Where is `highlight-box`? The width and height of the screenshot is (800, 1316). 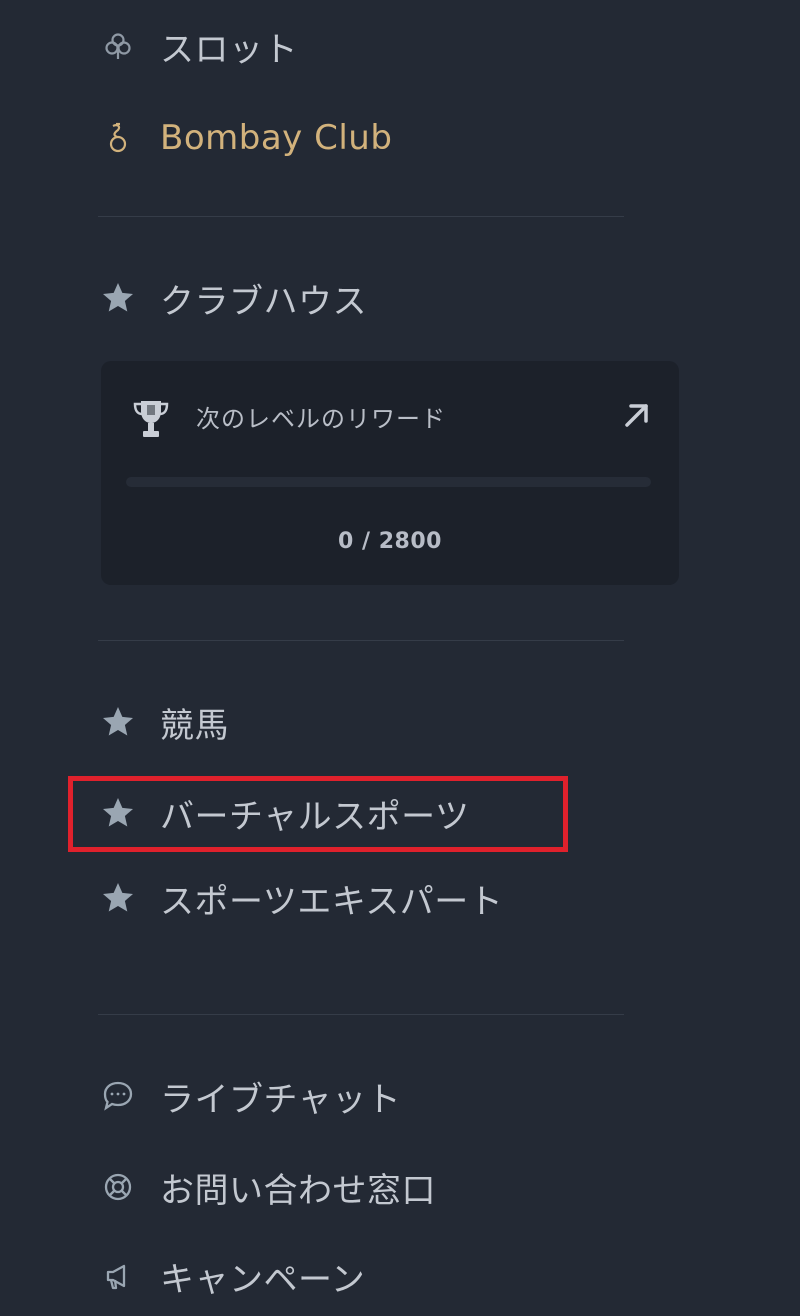
highlight-box is located at coordinates (318, 814).